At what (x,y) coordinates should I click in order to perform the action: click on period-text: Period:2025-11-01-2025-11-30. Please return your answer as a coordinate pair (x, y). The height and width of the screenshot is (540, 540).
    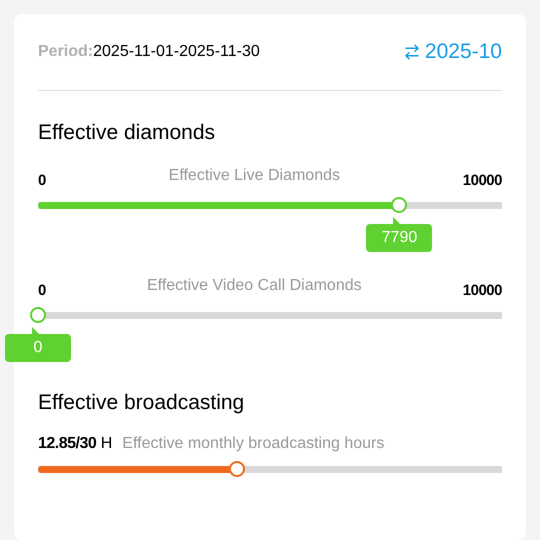
    Looking at the image, I should click on (149, 52).